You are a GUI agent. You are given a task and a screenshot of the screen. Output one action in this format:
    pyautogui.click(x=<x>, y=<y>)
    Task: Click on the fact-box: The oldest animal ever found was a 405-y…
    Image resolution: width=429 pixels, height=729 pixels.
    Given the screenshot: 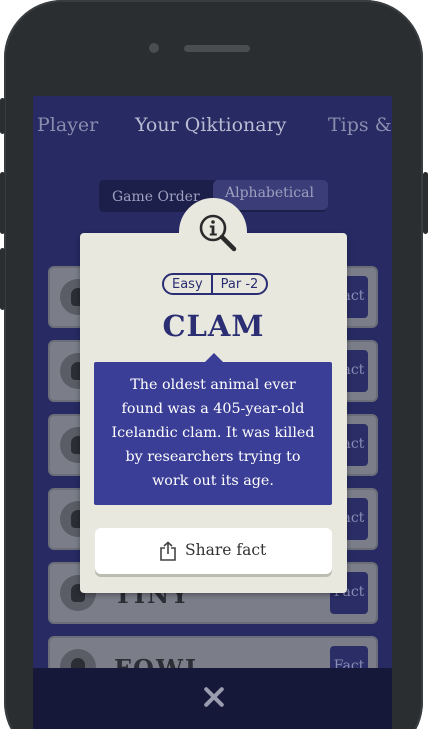 What is the action you would take?
    pyautogui.click(x=213, y=429)
    